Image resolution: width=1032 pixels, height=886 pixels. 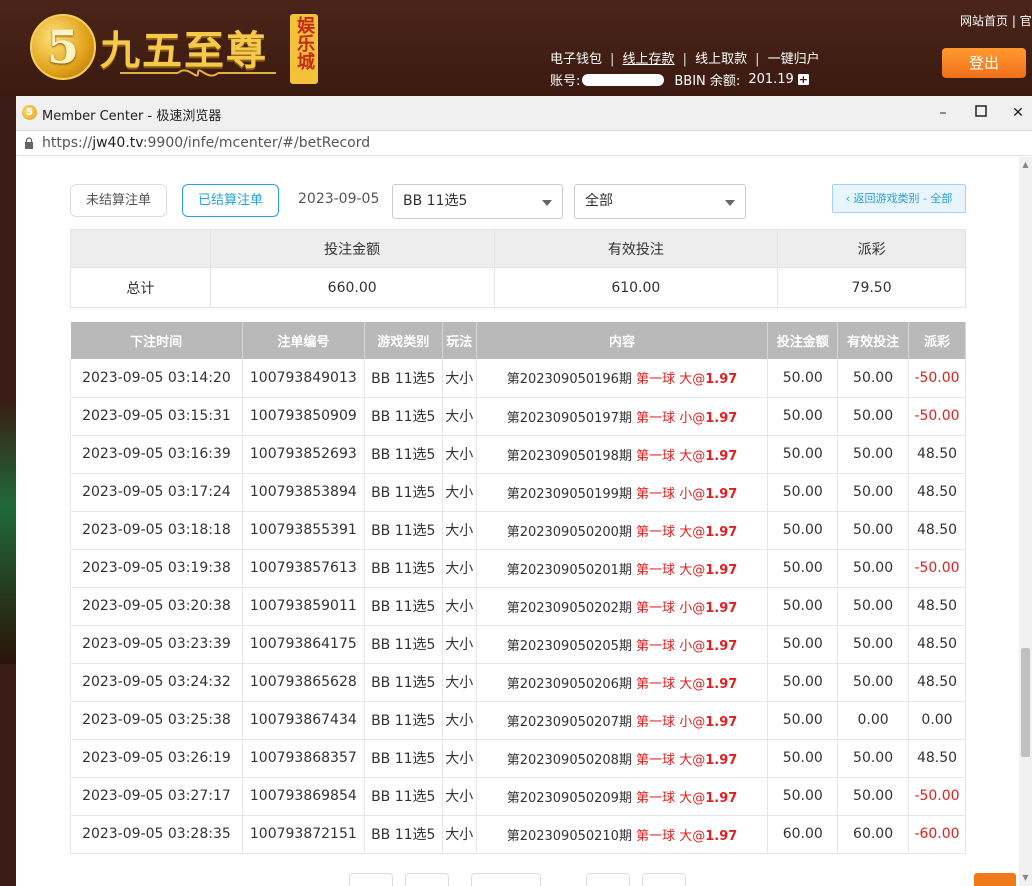 I want to click on background-accent, so click(x=8, y=532).